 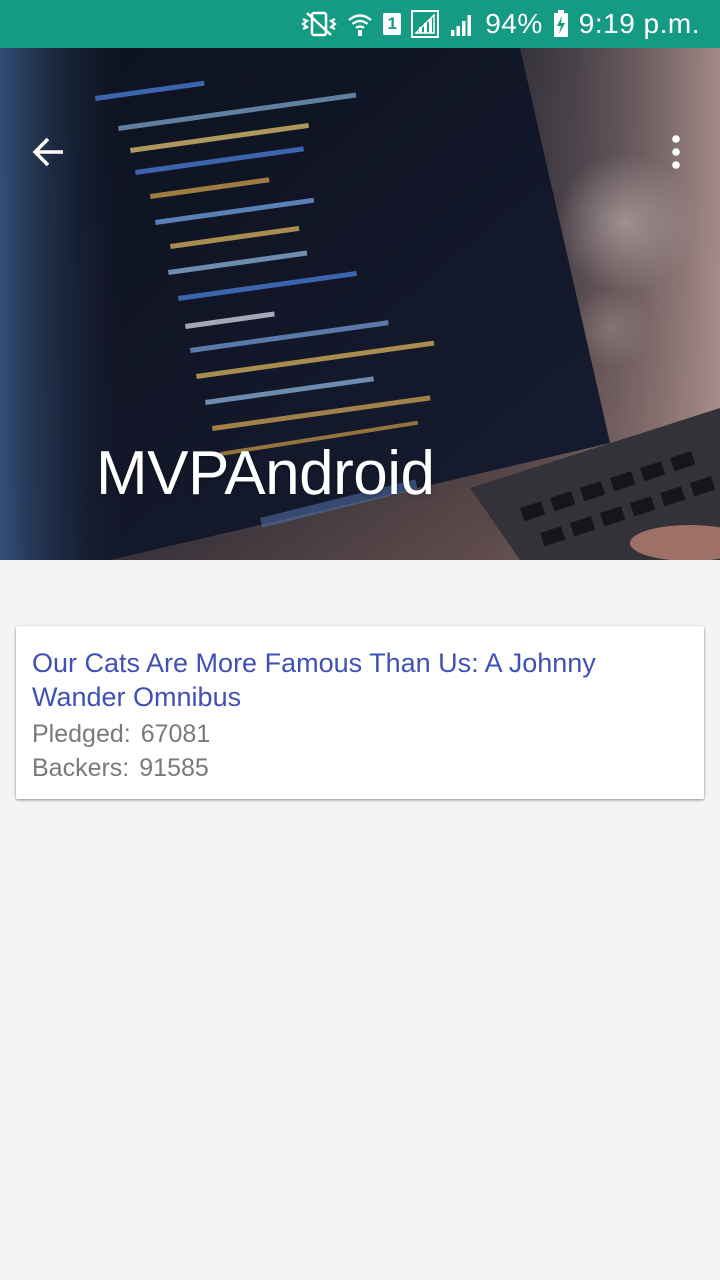 I want to click on backers-row: Backers: 91585, so click(x=120, y=768).